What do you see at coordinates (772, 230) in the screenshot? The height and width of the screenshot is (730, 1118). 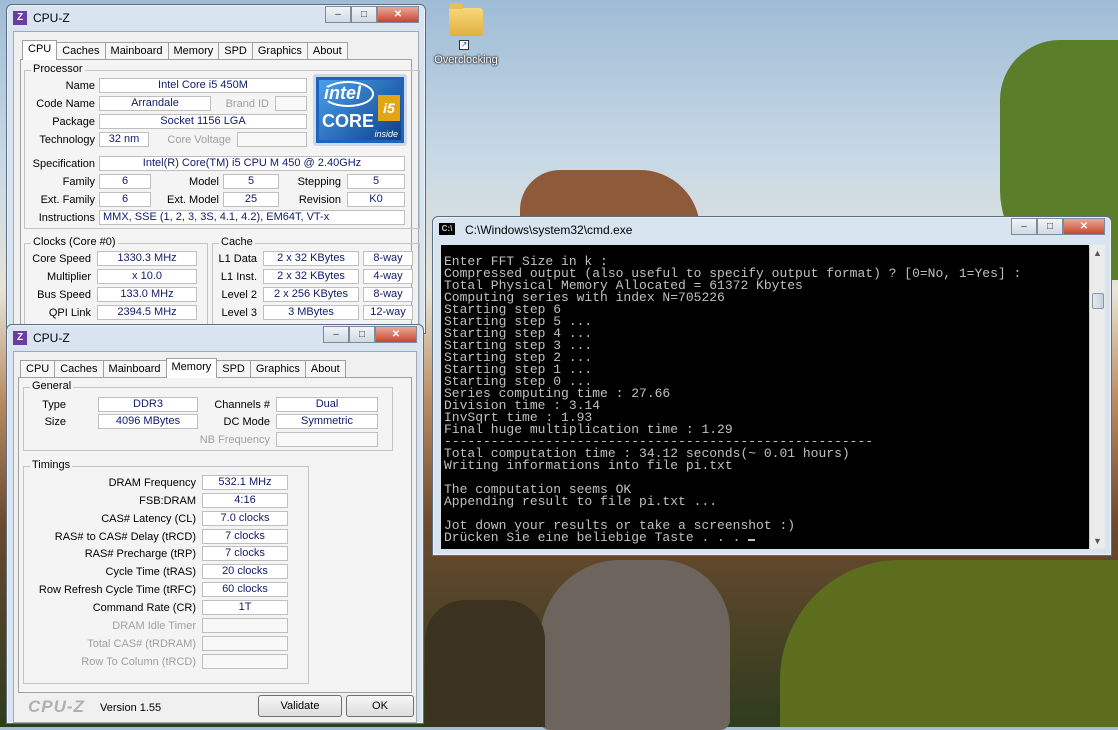 I see `titlebar: C:\ C:\Windows\system32\cmd.exe – □ ✕` at bounding box center [772, 230].